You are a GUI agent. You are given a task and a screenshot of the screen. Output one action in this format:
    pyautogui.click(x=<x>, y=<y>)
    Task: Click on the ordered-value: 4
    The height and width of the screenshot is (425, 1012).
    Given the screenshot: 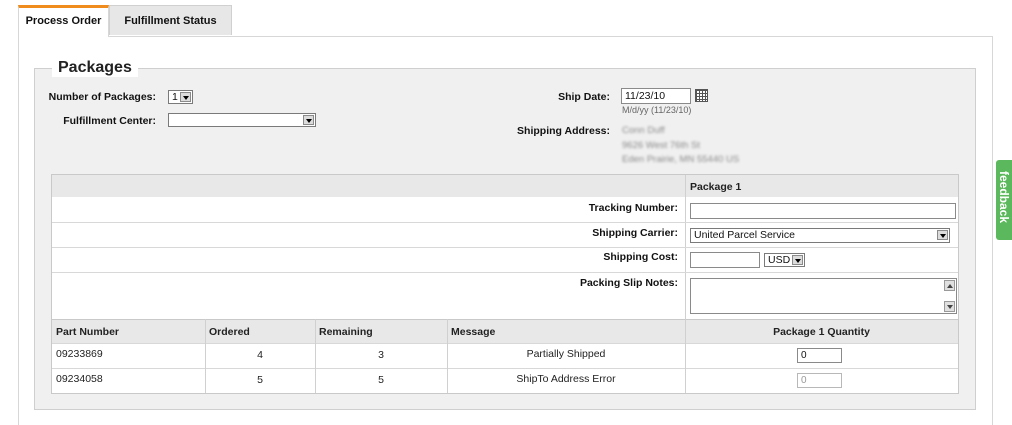 What is the action you would take?
    pyautogui.click(x=260, y=355)
    